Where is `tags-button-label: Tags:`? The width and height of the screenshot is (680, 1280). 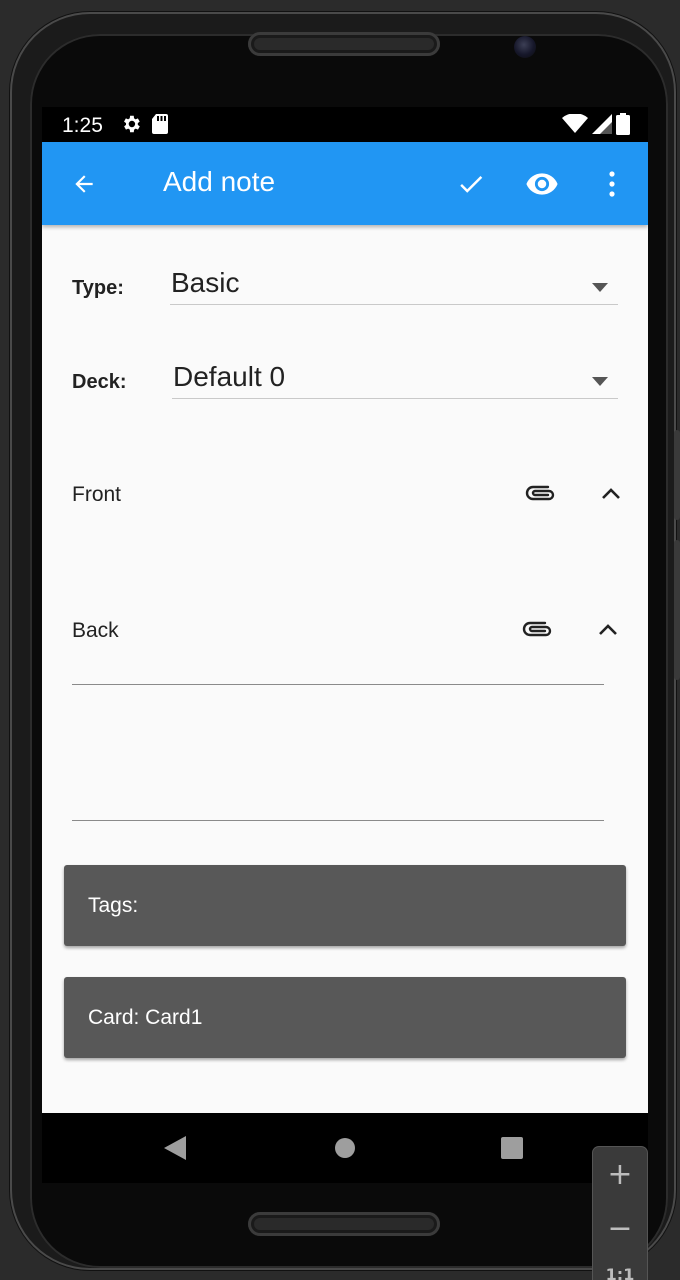
tags-button-label: Tags: is located at coordinates (113, 905).